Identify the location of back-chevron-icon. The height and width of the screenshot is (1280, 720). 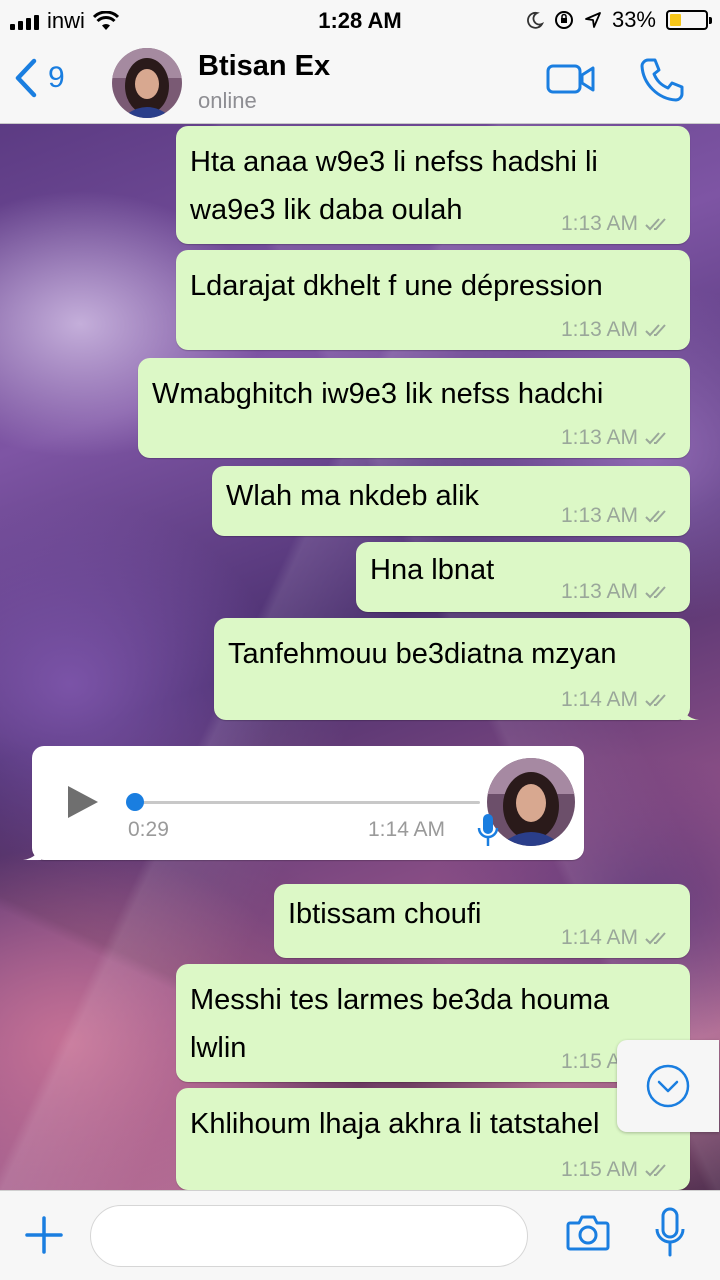
(26, 78).